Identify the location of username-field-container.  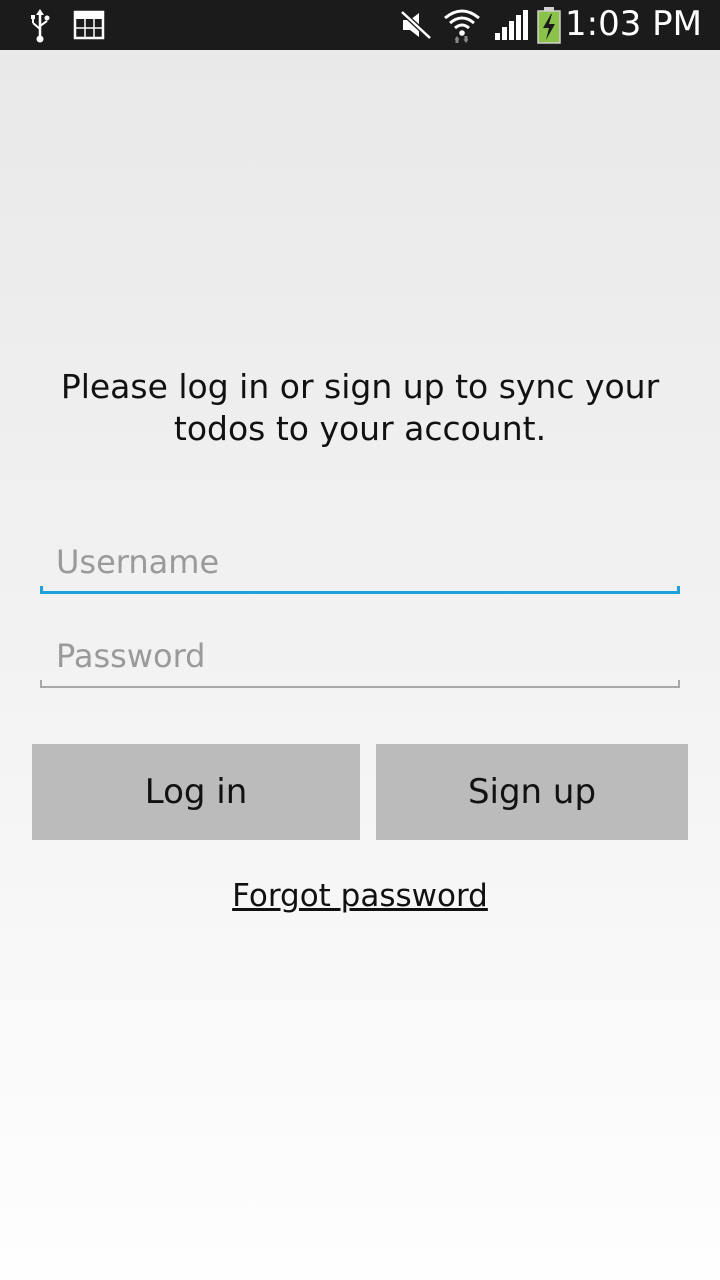
(360, 564).